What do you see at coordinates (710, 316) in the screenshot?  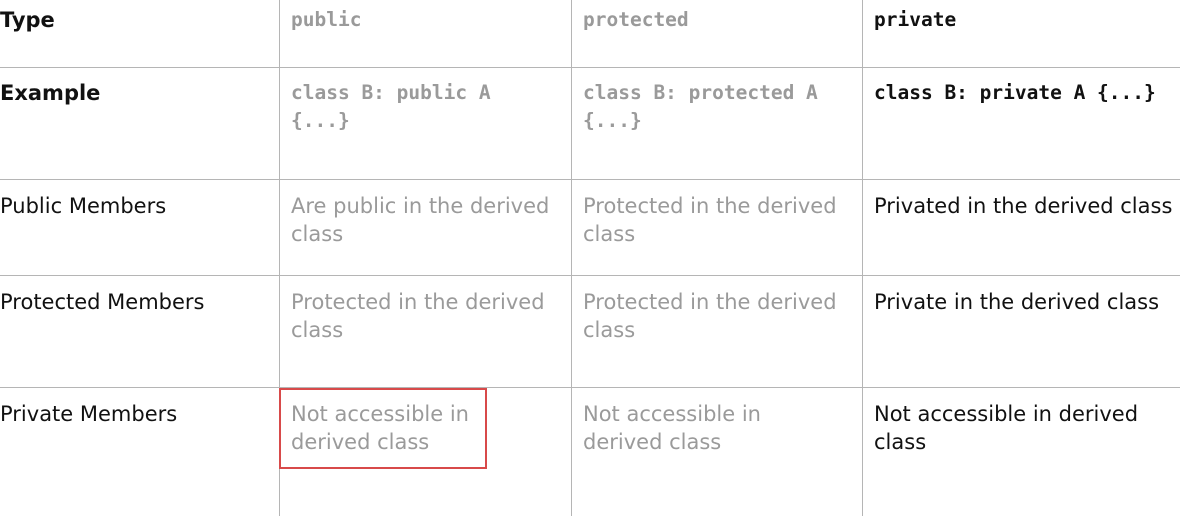 I see `protected-members-protected: Protected in the derived class` at bounding box center [710, 316].